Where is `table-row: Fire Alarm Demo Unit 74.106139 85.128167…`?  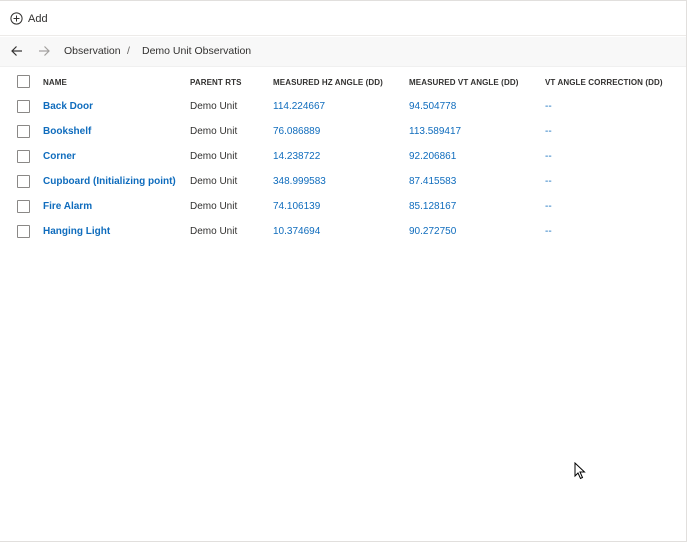 table-row: Fire Alarm Demo Unit 74.106139 85.128167… is located at coordinates (343, 206).